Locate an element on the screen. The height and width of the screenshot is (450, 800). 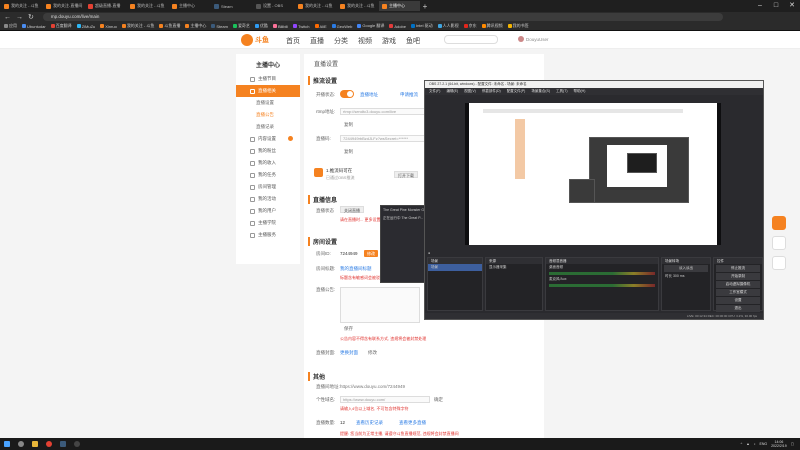
sidebar-item: 直播记录 is located at coordinates (268, 127).